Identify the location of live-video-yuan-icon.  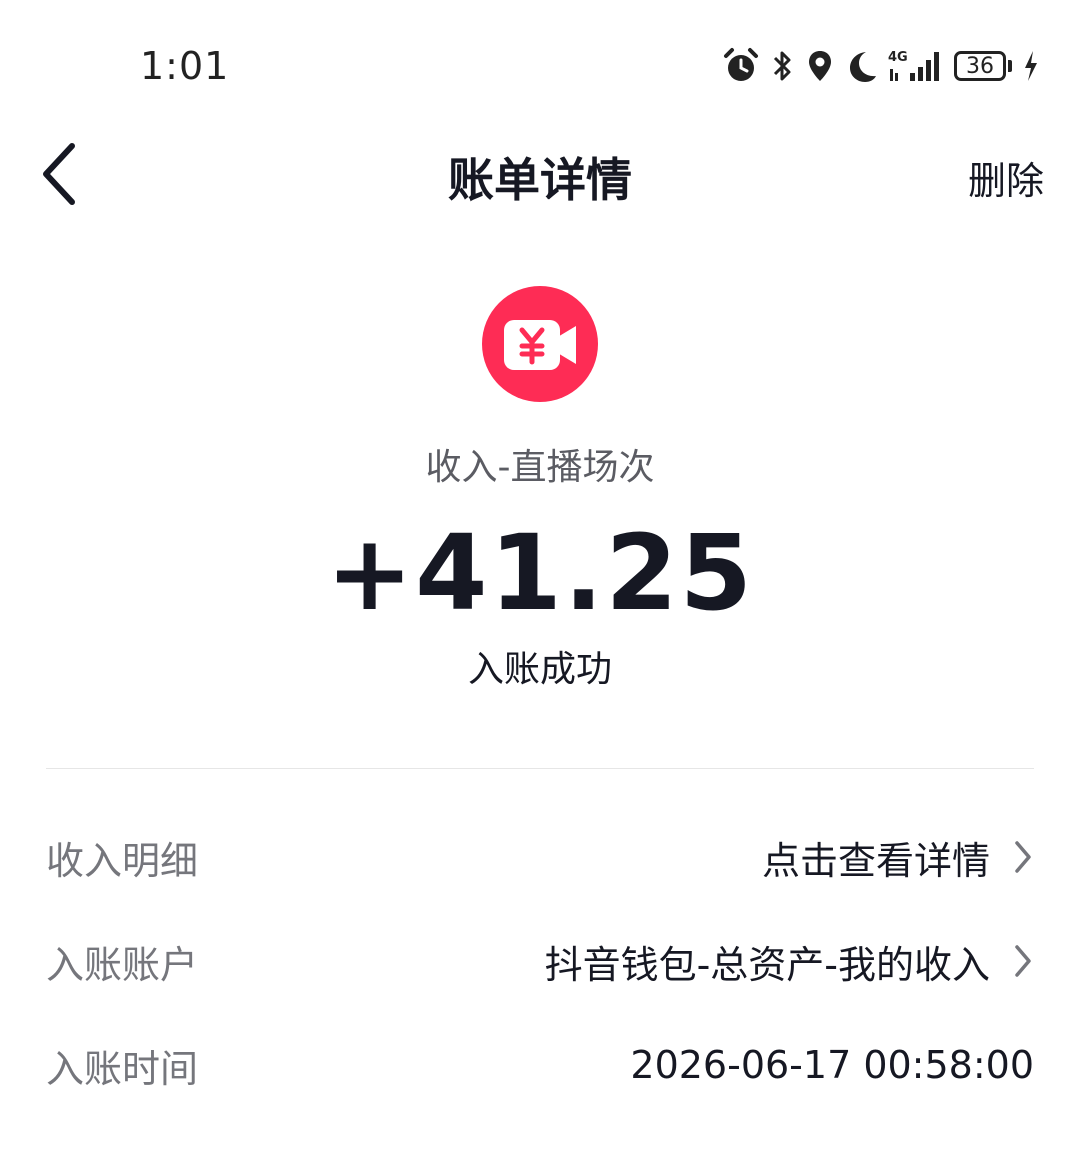
(540, 344).